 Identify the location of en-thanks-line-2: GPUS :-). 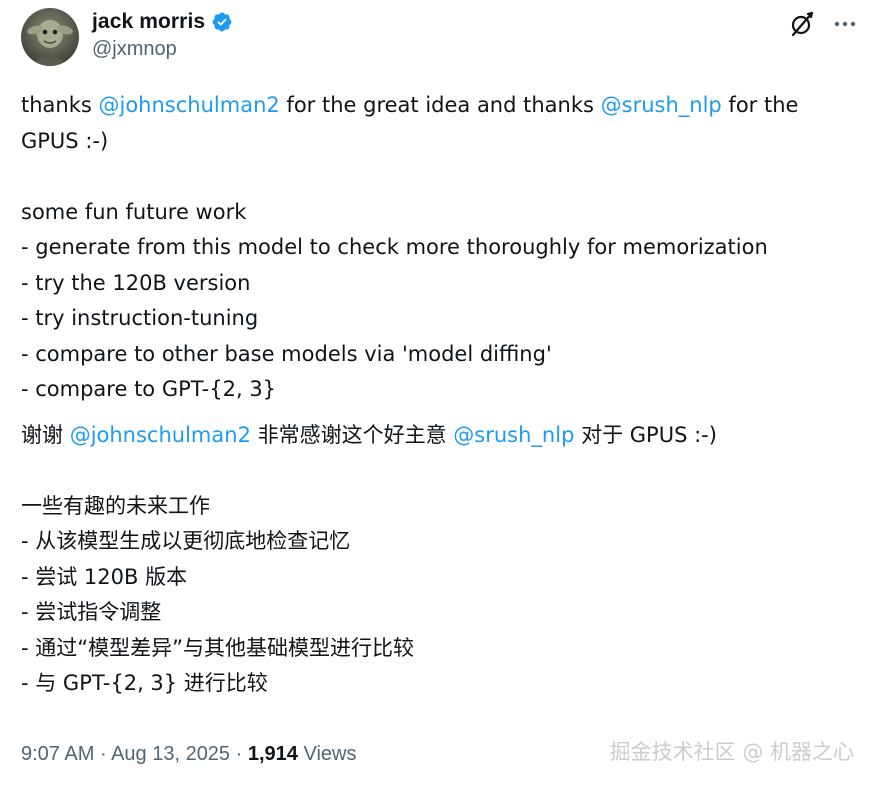
(65, 140).